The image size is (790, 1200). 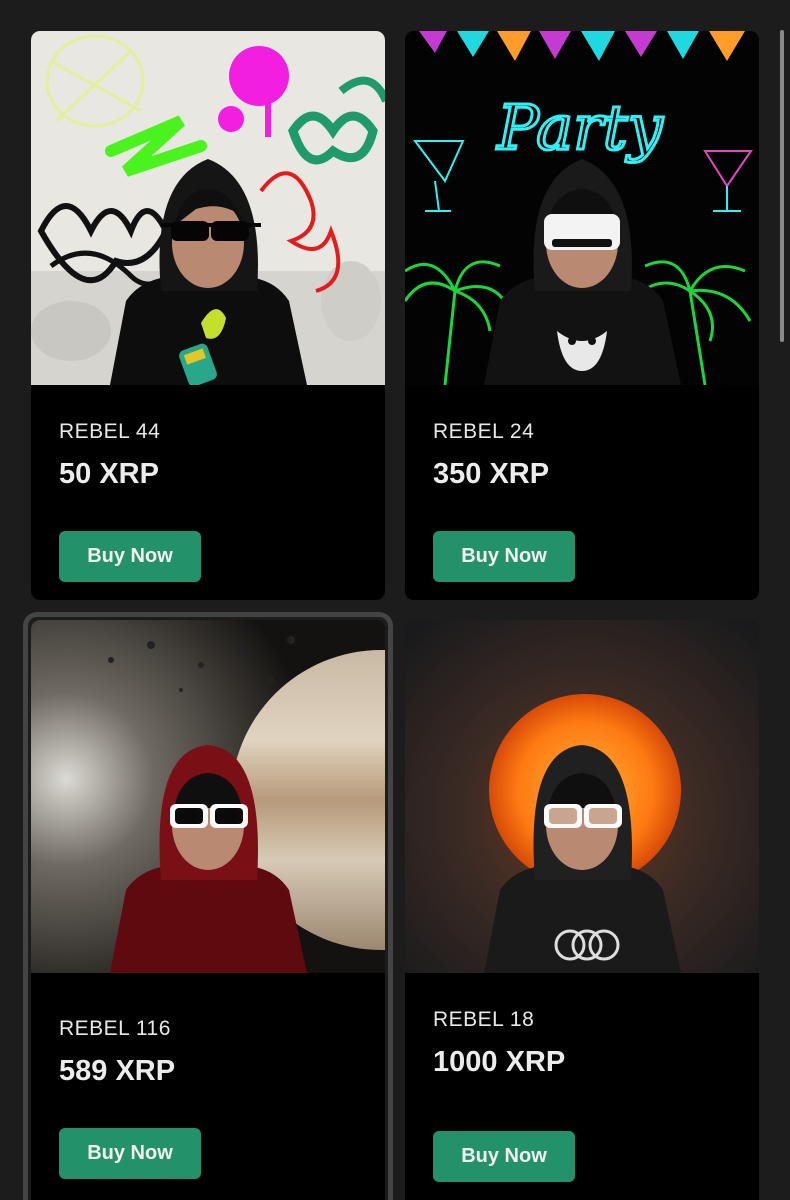 I want to click on nft-name: REBEL 44, so click(x=110, y=431).